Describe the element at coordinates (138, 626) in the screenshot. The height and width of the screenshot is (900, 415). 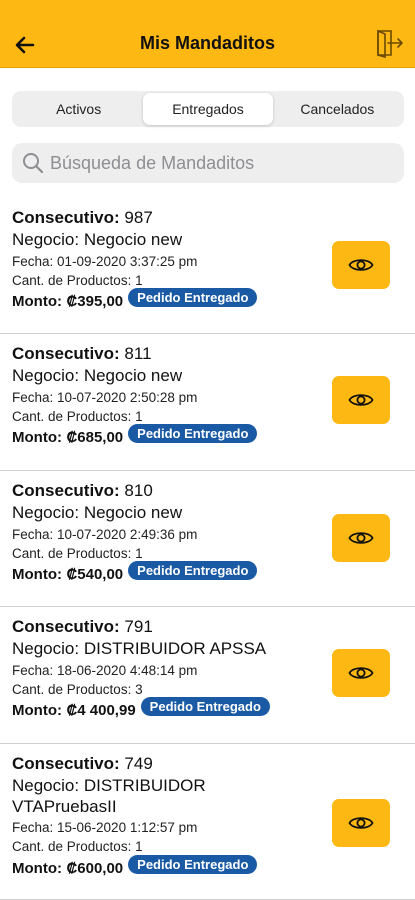
I see `consecutivo-value: 791` at that location.